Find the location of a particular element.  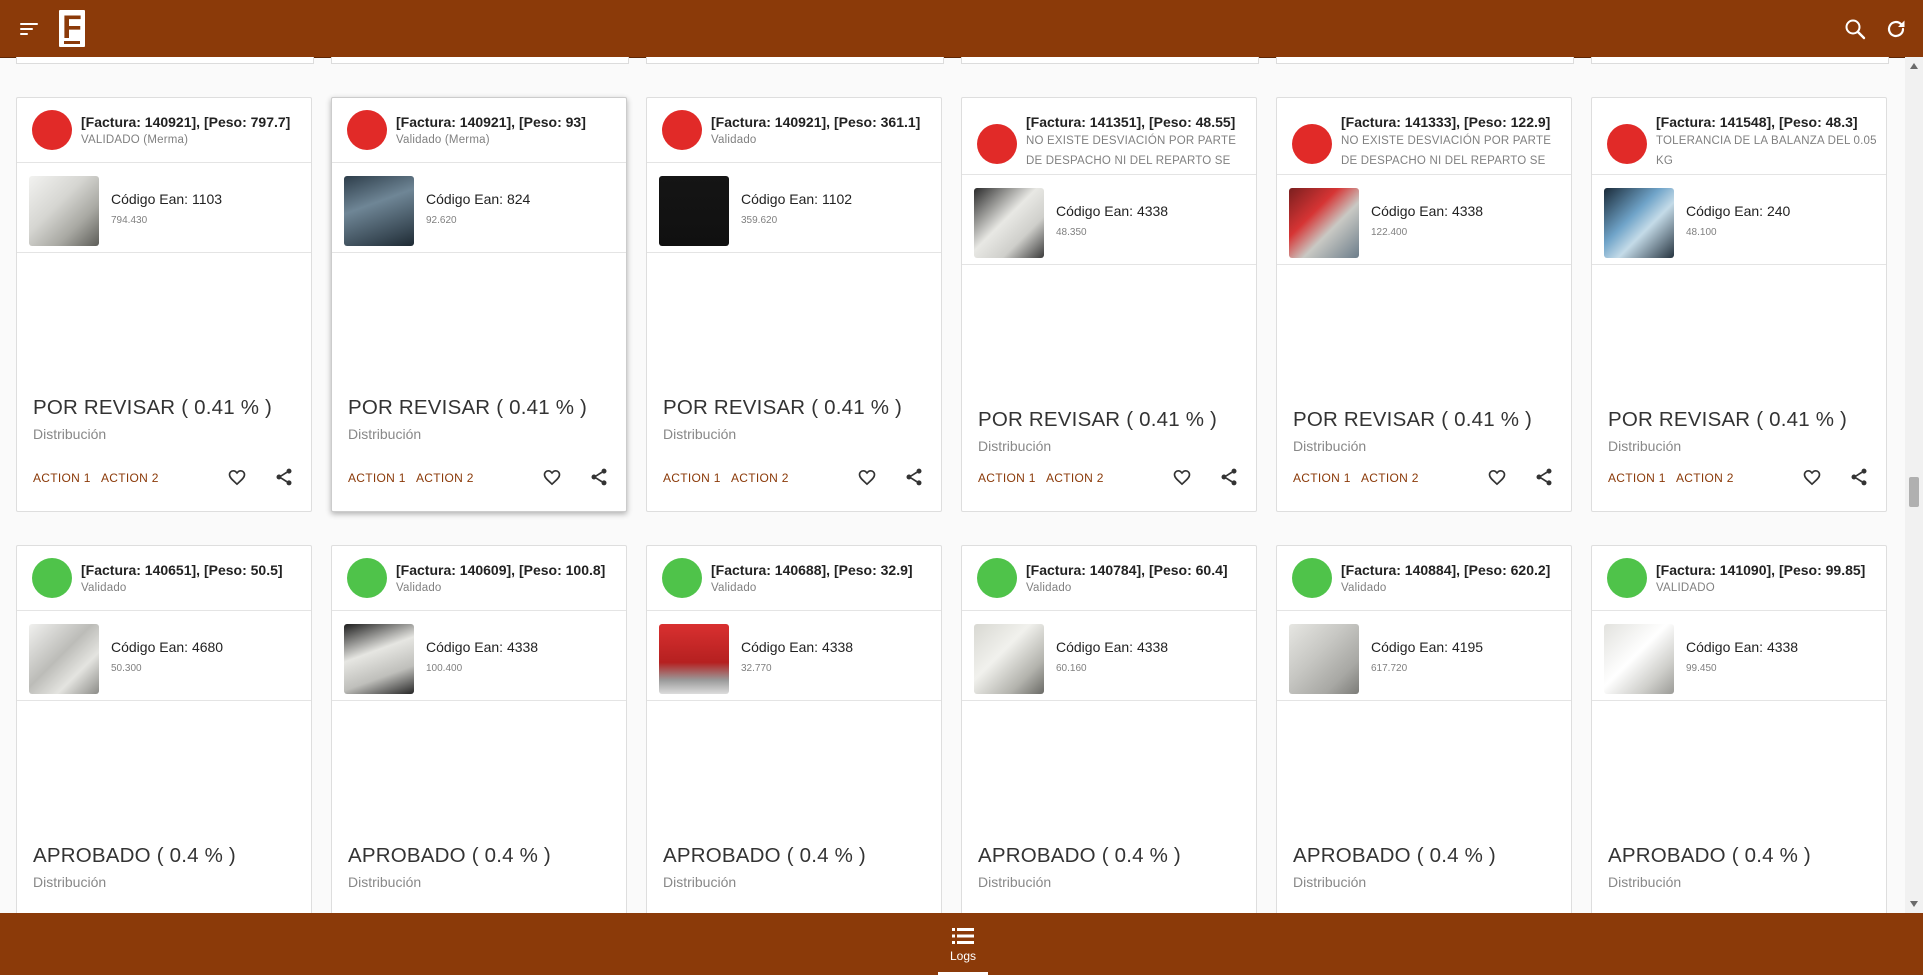

product-item: Código Ean: 240 48.100 is located at coordinates (1739, 219).